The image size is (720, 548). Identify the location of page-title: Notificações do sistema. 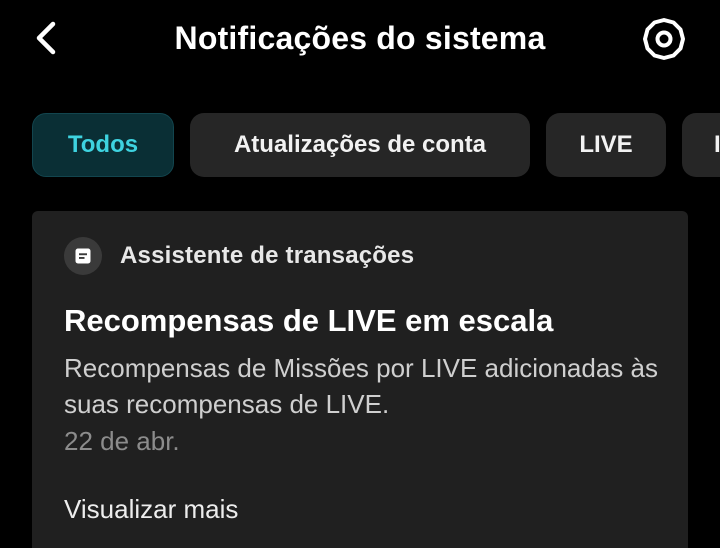
(360, 38).